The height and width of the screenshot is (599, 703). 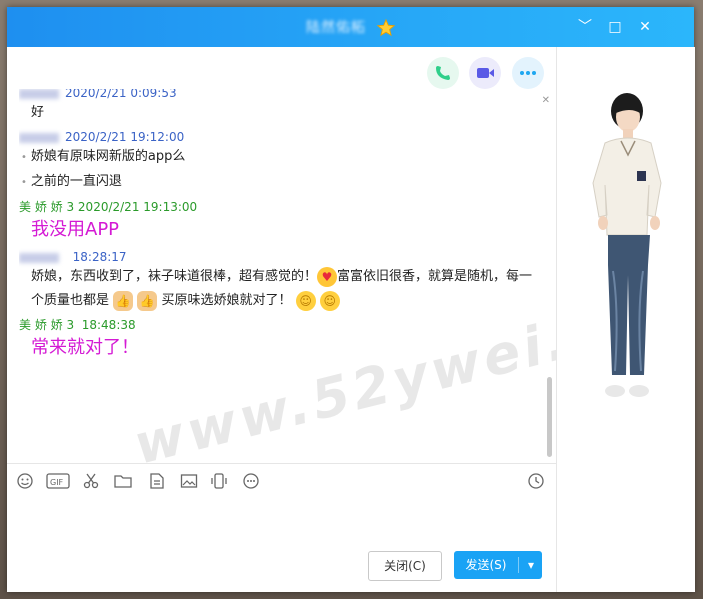 I want to click on send-options-dropdown: ▾, so click(x=531, y=565).